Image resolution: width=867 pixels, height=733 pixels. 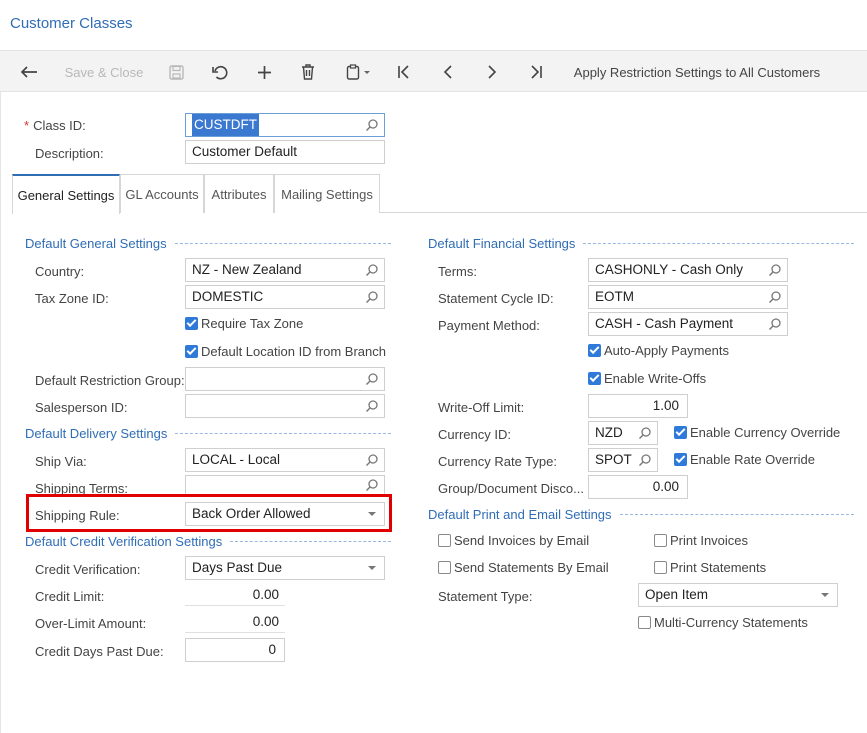 I want to click on section-title: Default Delivery Settings, so click(x=96, y=433).